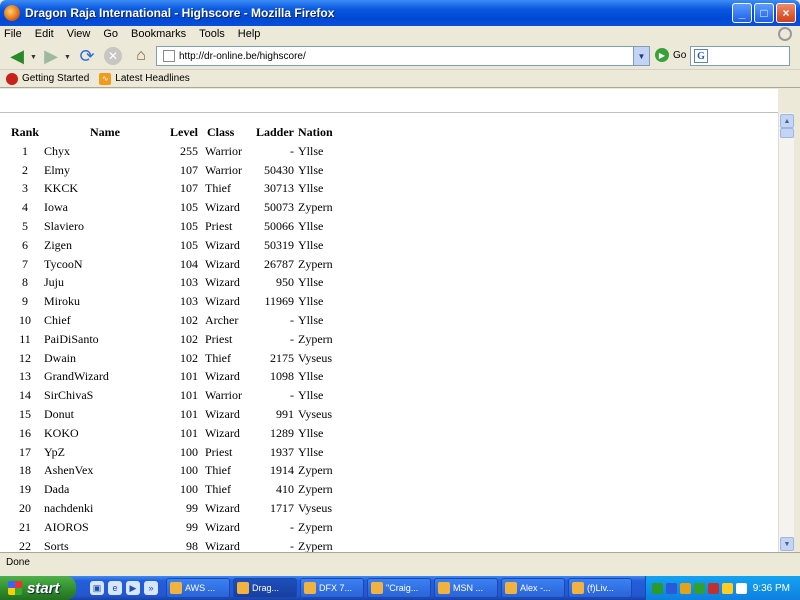 Image resolution: width=800 pixels, height=600 pixels. I want to click on nation-cell: Zypern, so click(315, 526).